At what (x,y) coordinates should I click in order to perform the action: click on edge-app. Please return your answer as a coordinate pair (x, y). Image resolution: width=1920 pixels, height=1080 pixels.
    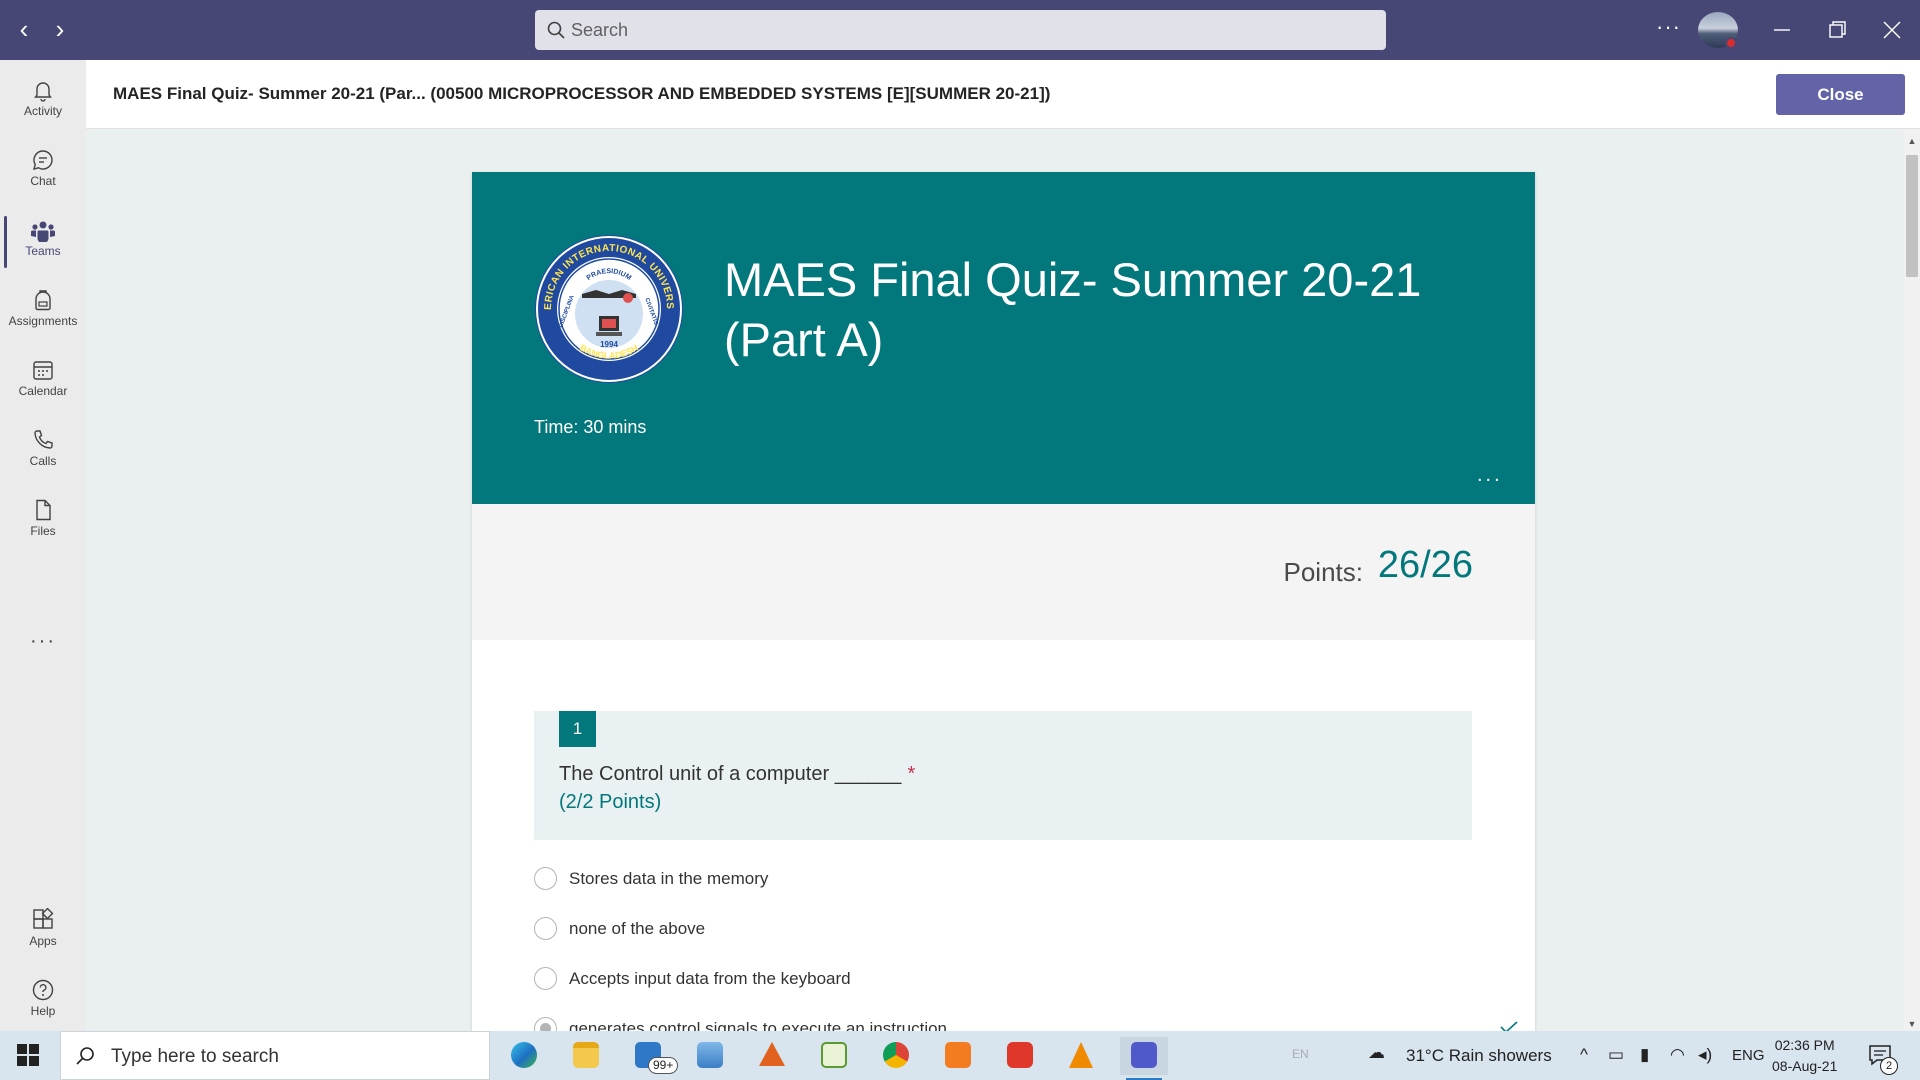
    Looking at the image, I should click on (524, 1056).